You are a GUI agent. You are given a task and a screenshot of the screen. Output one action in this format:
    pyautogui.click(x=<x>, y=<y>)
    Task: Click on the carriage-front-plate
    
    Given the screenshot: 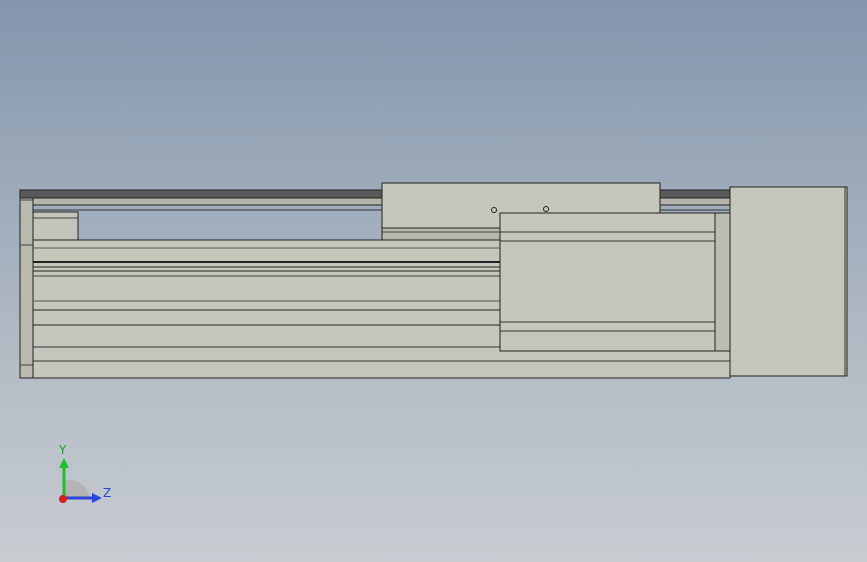 What is the action you would take?
    pyautogui.click(x=615, y=282)
    